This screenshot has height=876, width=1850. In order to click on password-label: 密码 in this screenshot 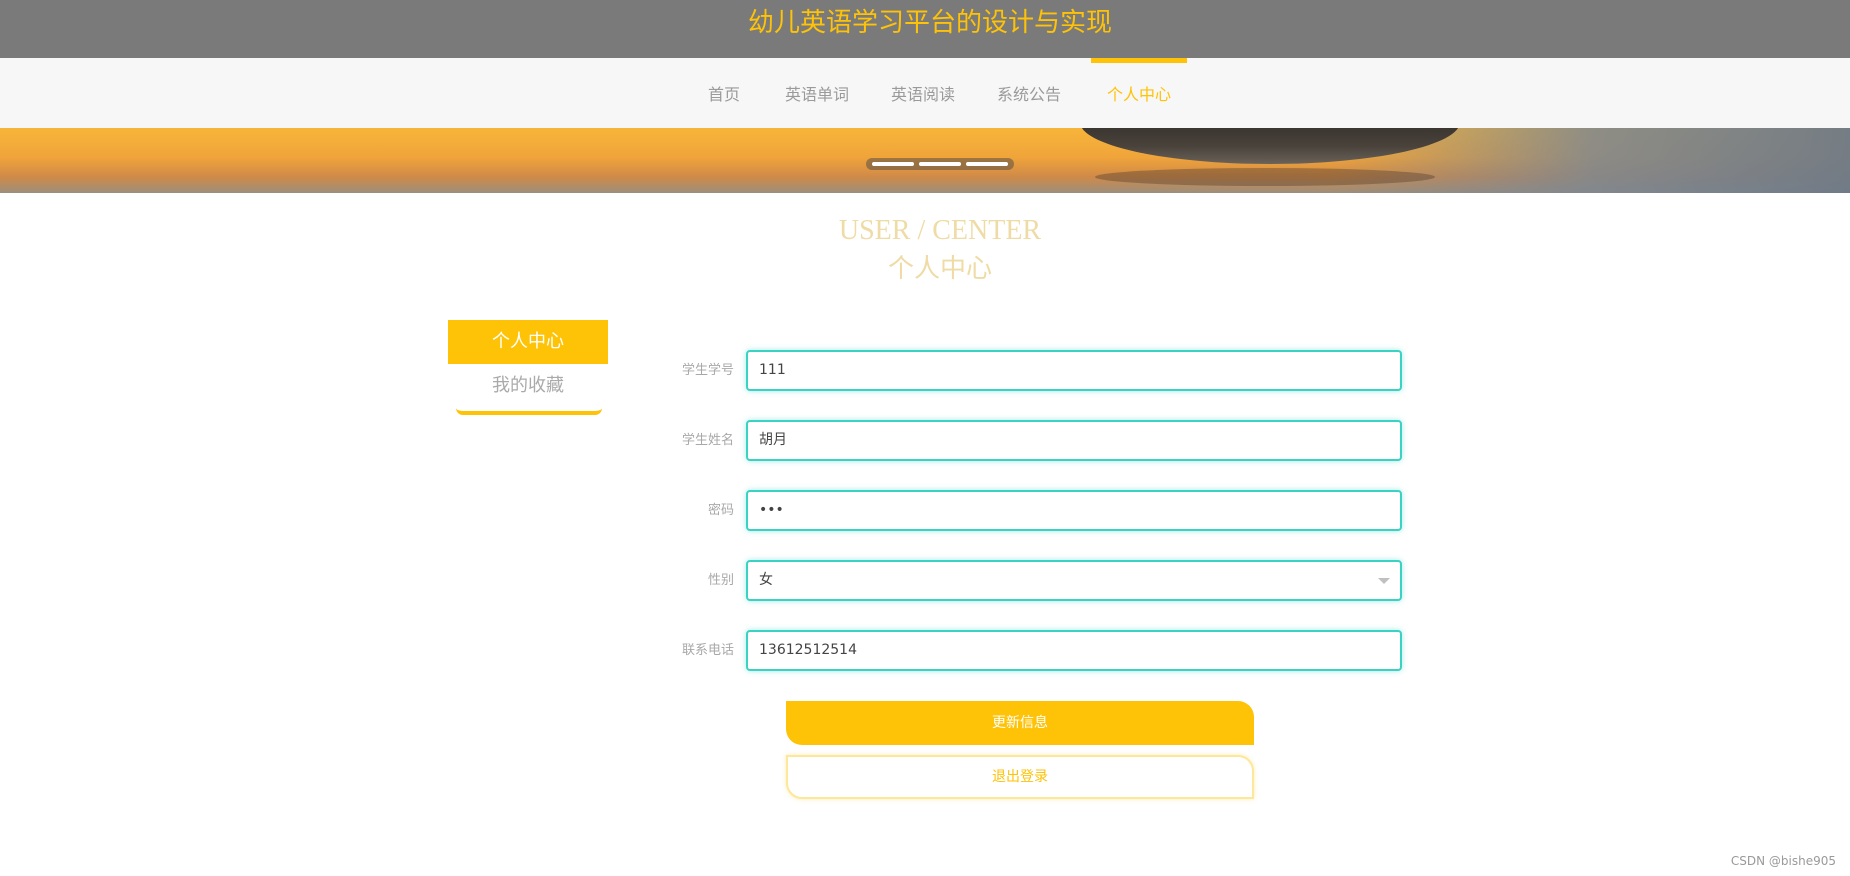, I will do `click(720, 510)`.